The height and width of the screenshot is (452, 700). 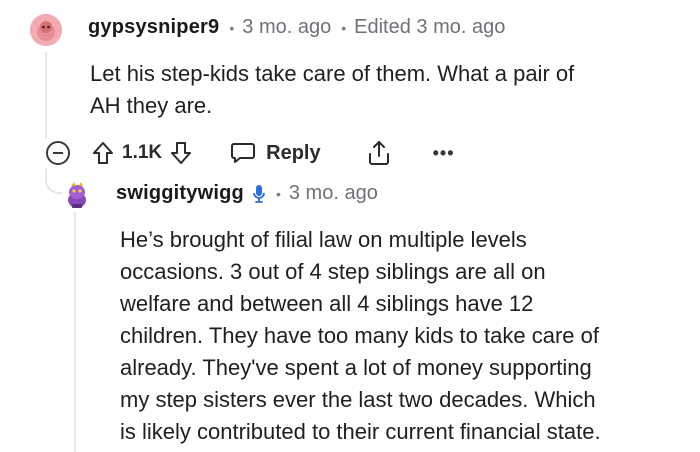 I want to click on comment-action-bar: 1.1K Reply •••, so click(x=250, y=153).